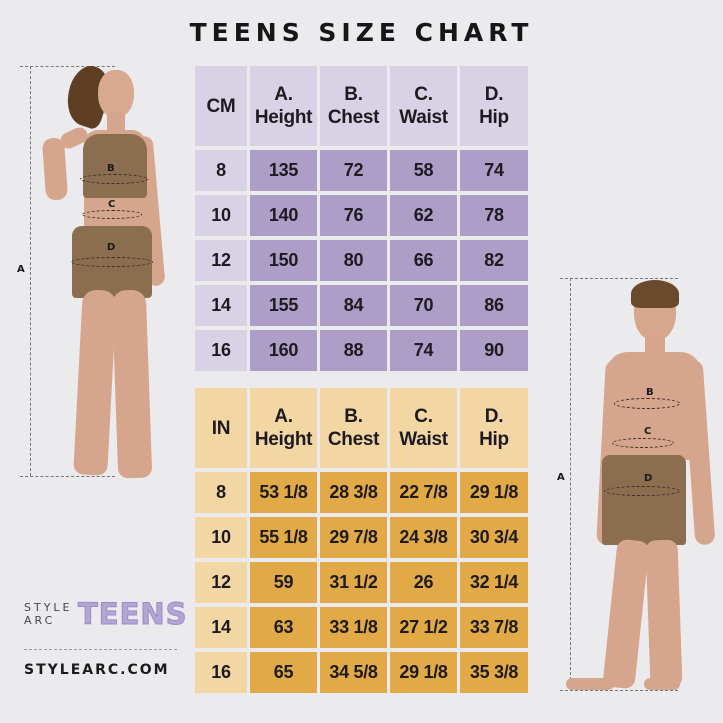 This screenshot has width=723, height=723. Describe the element at coordinates (353, 215) in the screenshot. I see `table-cell: 76` at that location.